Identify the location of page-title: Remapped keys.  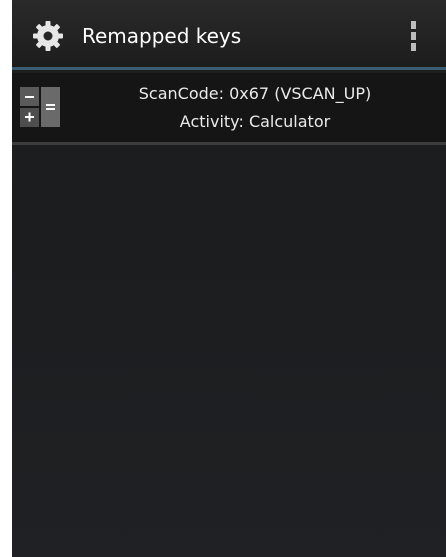
(162, 36).